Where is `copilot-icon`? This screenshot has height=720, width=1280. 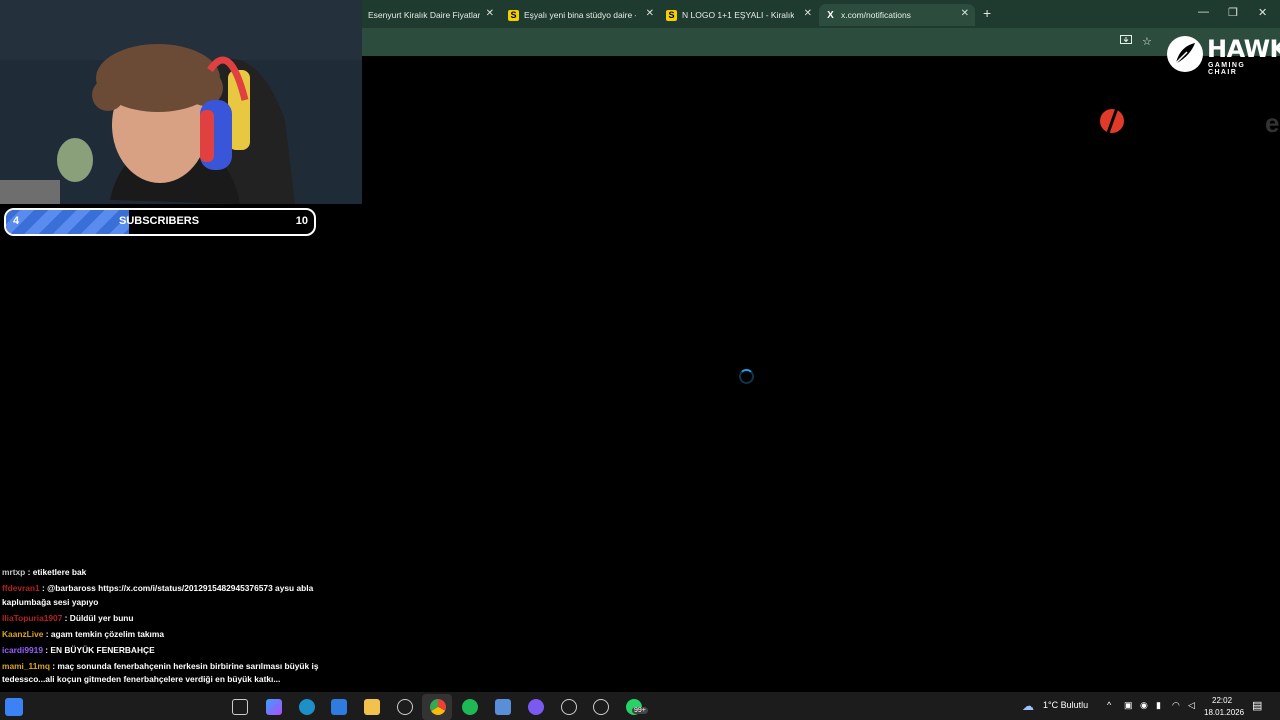 copilot-icon is located at coordinates (274, 707).